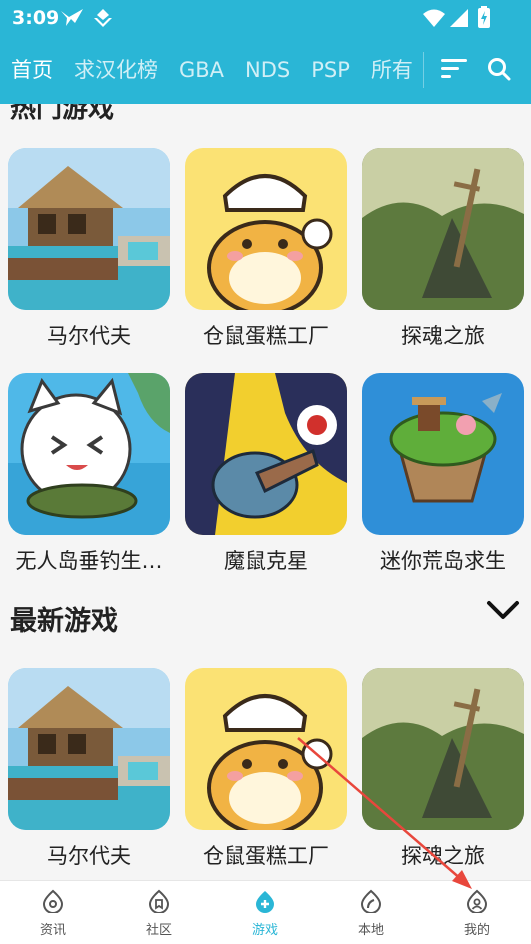 The width and height of the screenshot is (531, 944). I want to click on chevron-down-icon, so click(503, 612).